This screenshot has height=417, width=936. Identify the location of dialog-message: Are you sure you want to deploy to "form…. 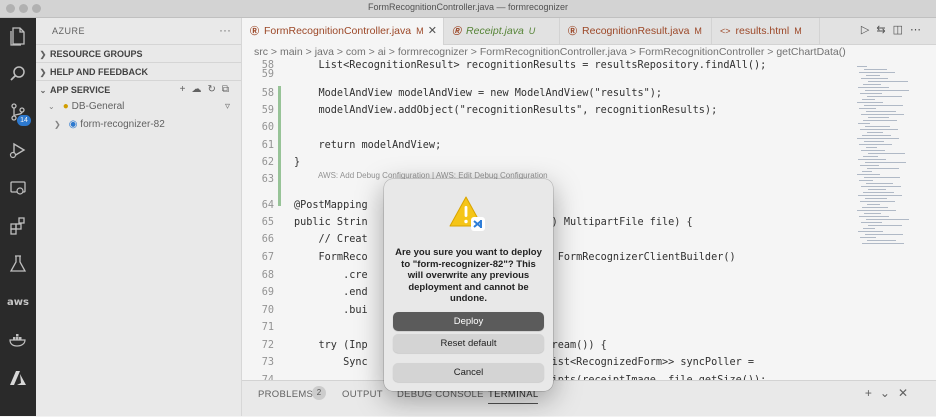
(468, 275).